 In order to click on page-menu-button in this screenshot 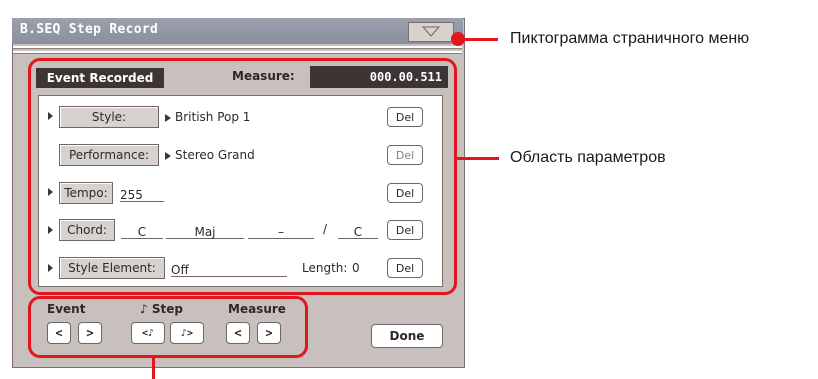, I will do `click(431, 32)`.